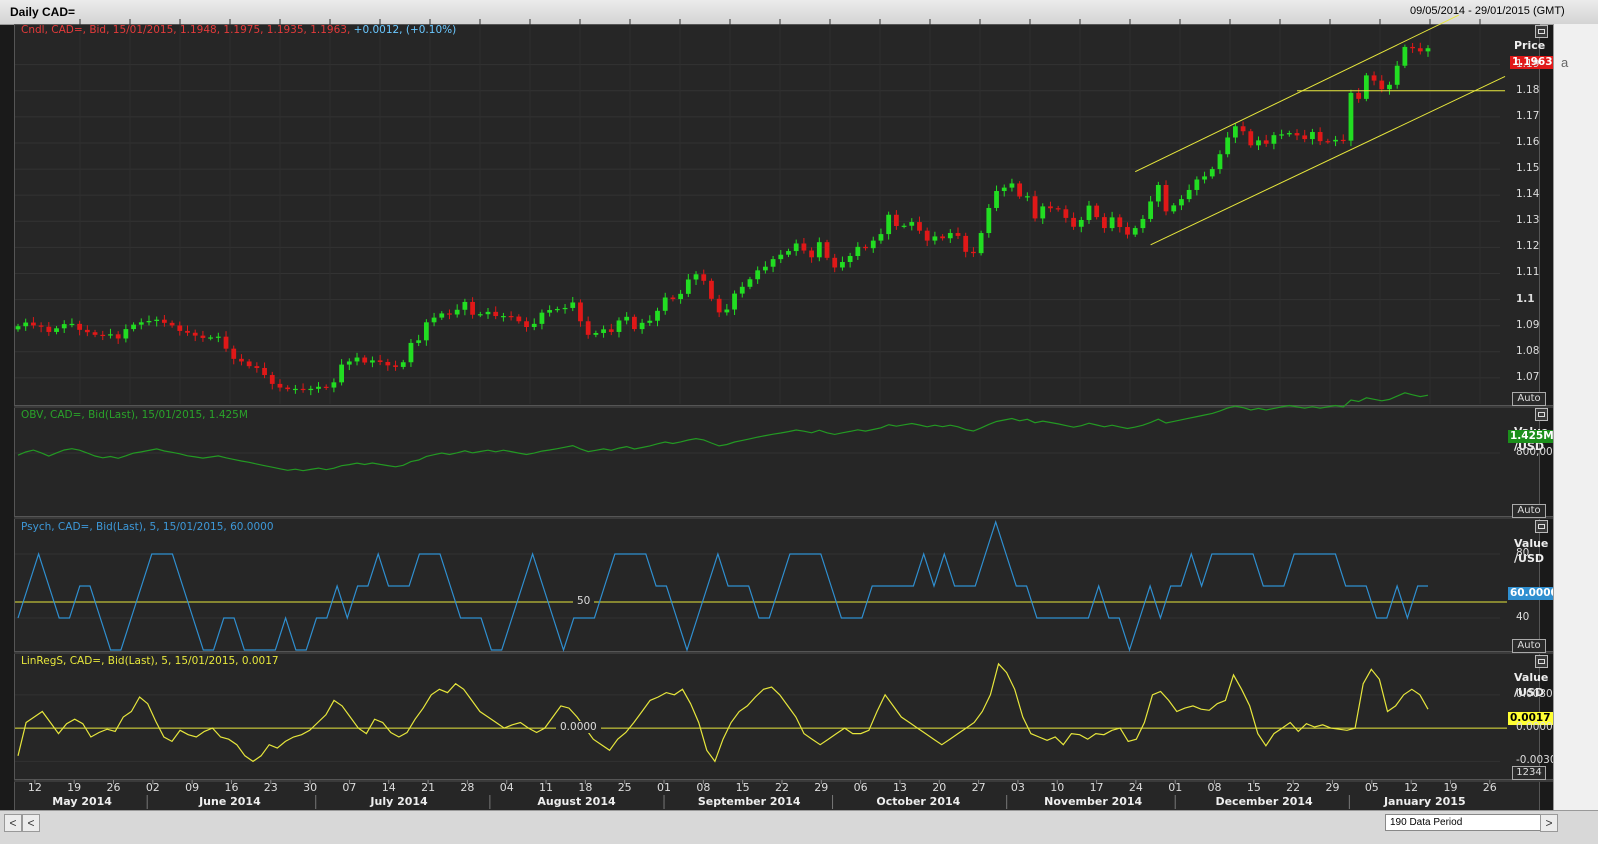 This screenshot has height=844, width=1598. I want to click on data-period-field: 190 Data Period, so click(1463, 822).